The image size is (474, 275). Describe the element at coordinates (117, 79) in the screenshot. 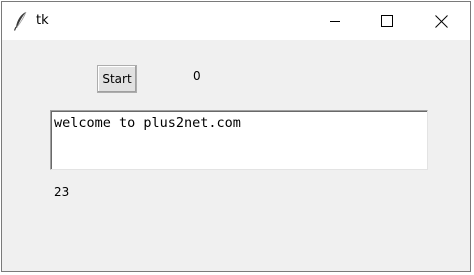

I see `start-button: Start` at that location.